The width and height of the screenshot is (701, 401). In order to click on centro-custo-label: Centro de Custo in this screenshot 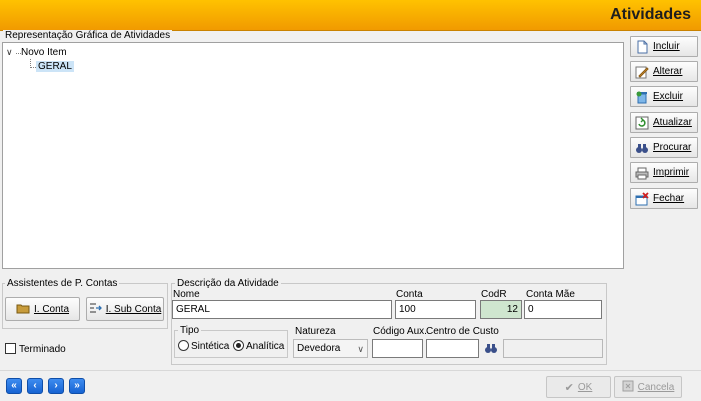, I will do `click(462, 331)`.